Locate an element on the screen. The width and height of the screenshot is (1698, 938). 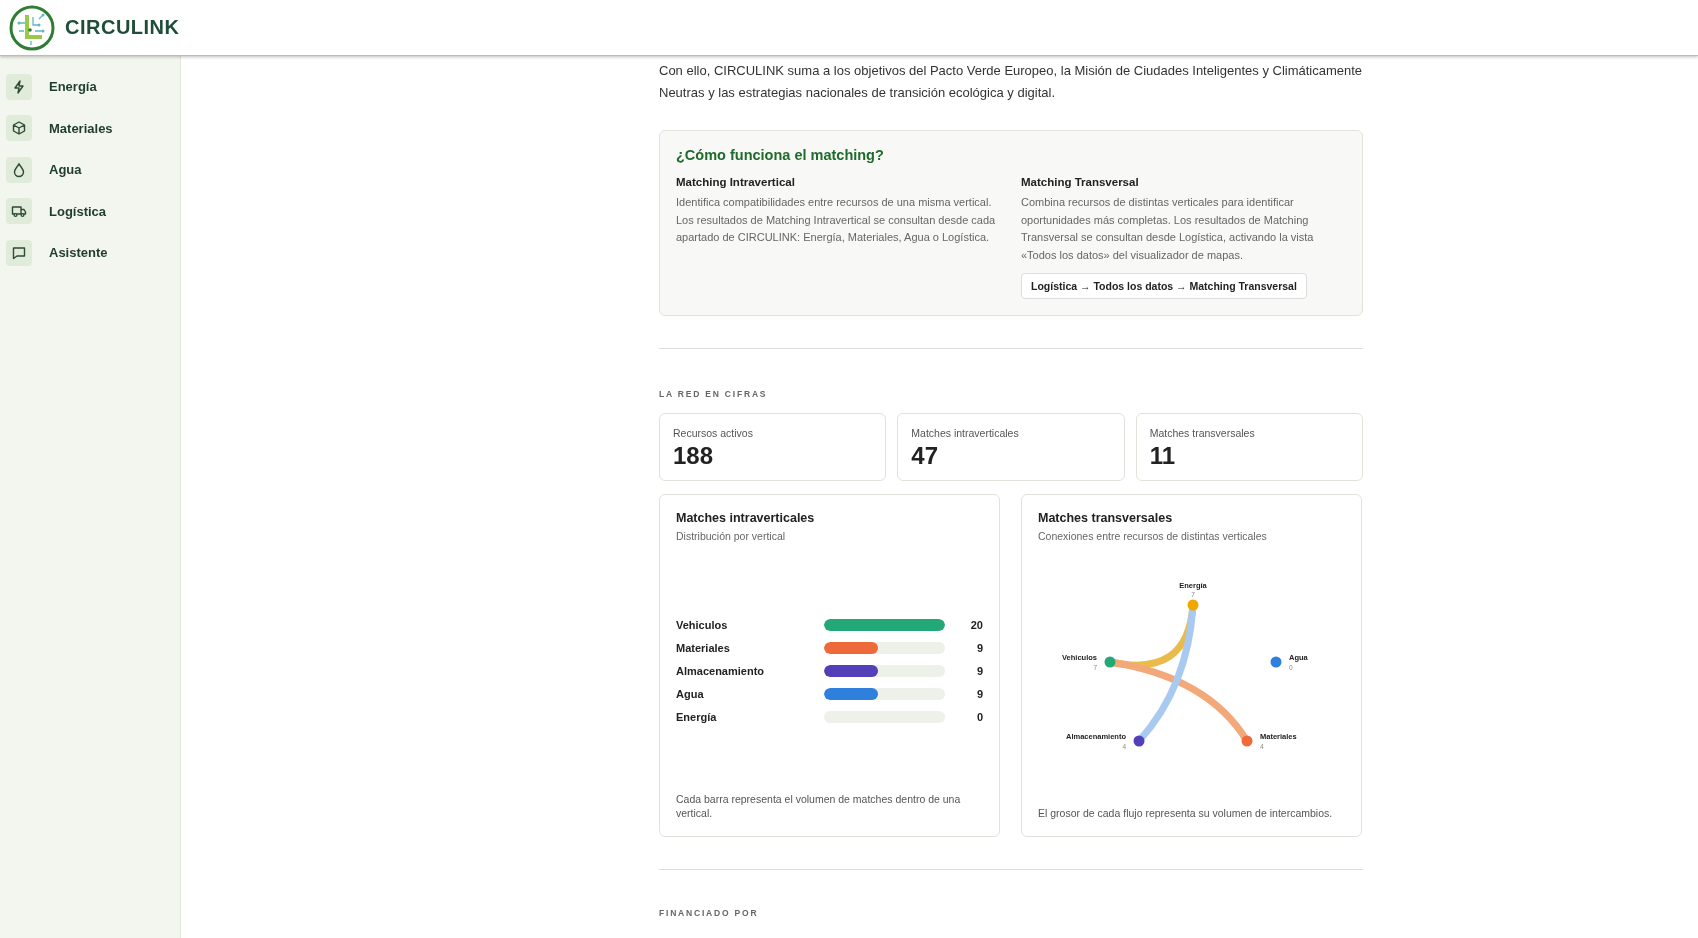
sidebar-label: Asistente is located at coordinates (78, 253).